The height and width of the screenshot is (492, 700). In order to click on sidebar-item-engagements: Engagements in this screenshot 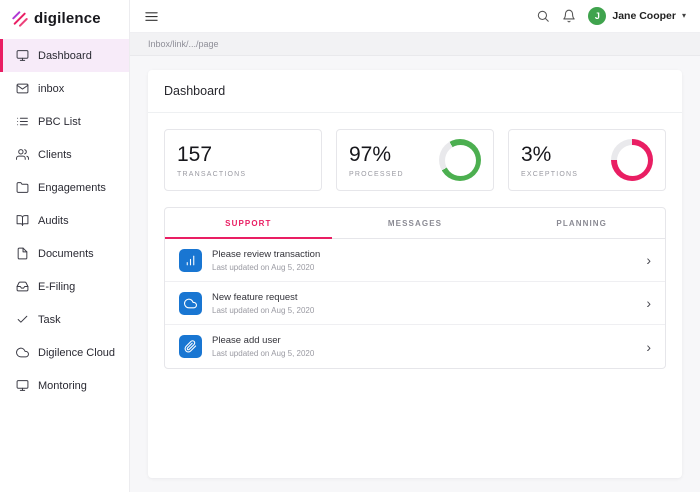, I will do `click(64, 187)`.